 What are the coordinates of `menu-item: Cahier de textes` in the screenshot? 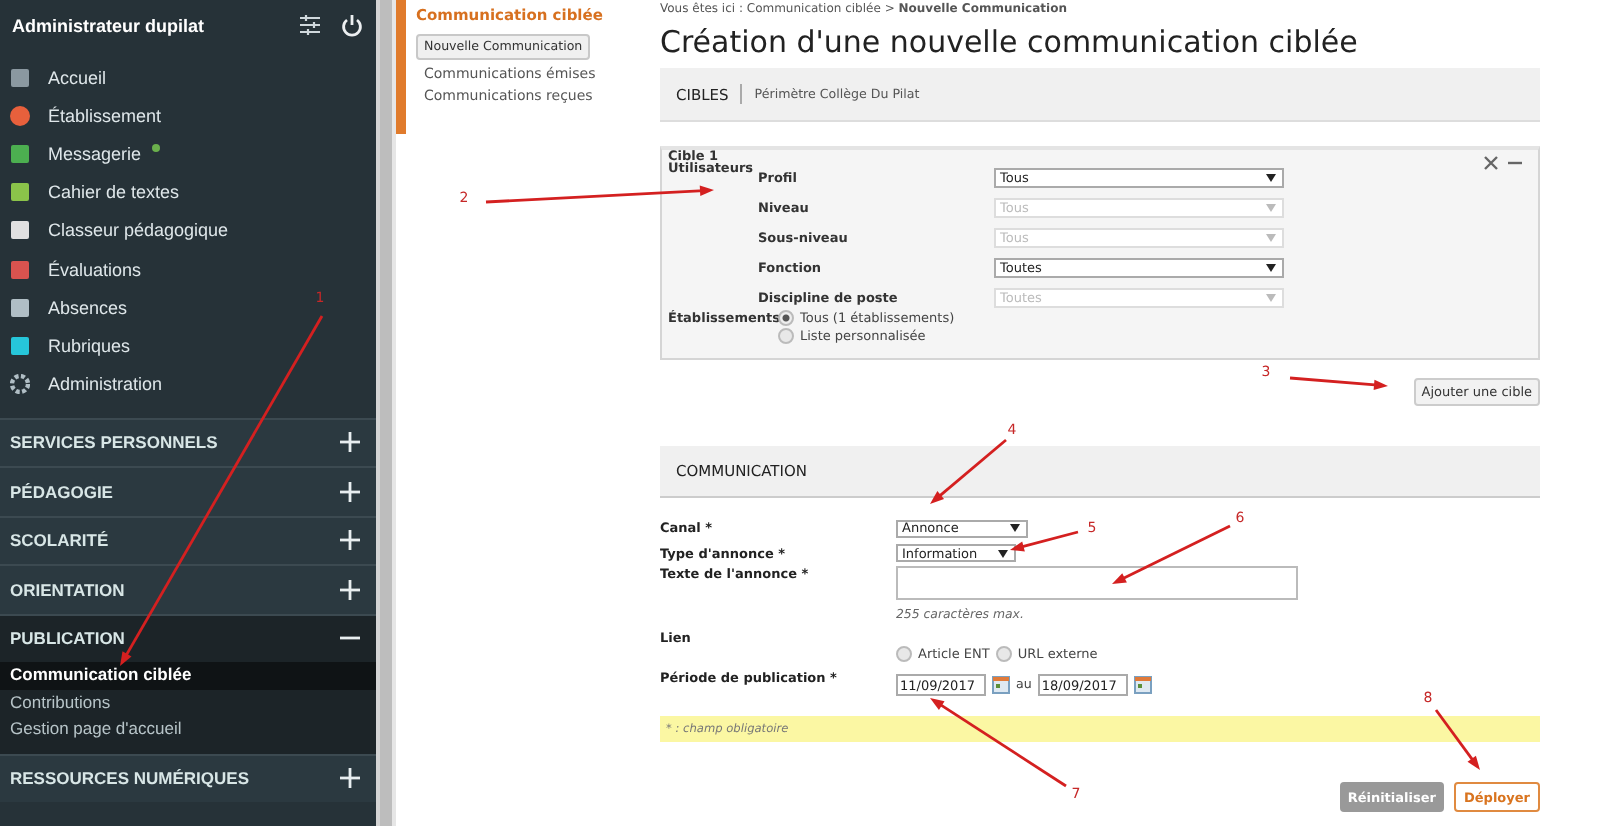 It's located at (90, 192).